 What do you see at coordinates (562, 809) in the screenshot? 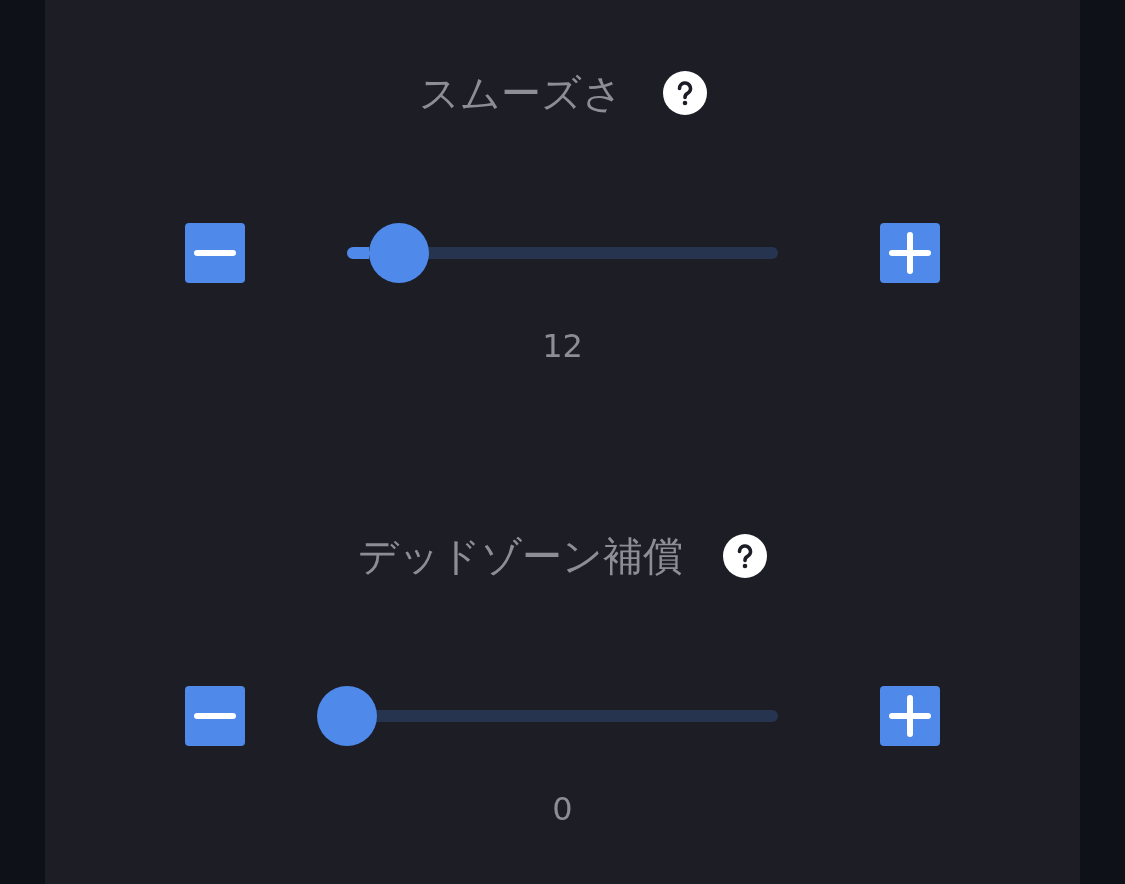
I see `setting-value: 0` at bounding box center [562, 809].